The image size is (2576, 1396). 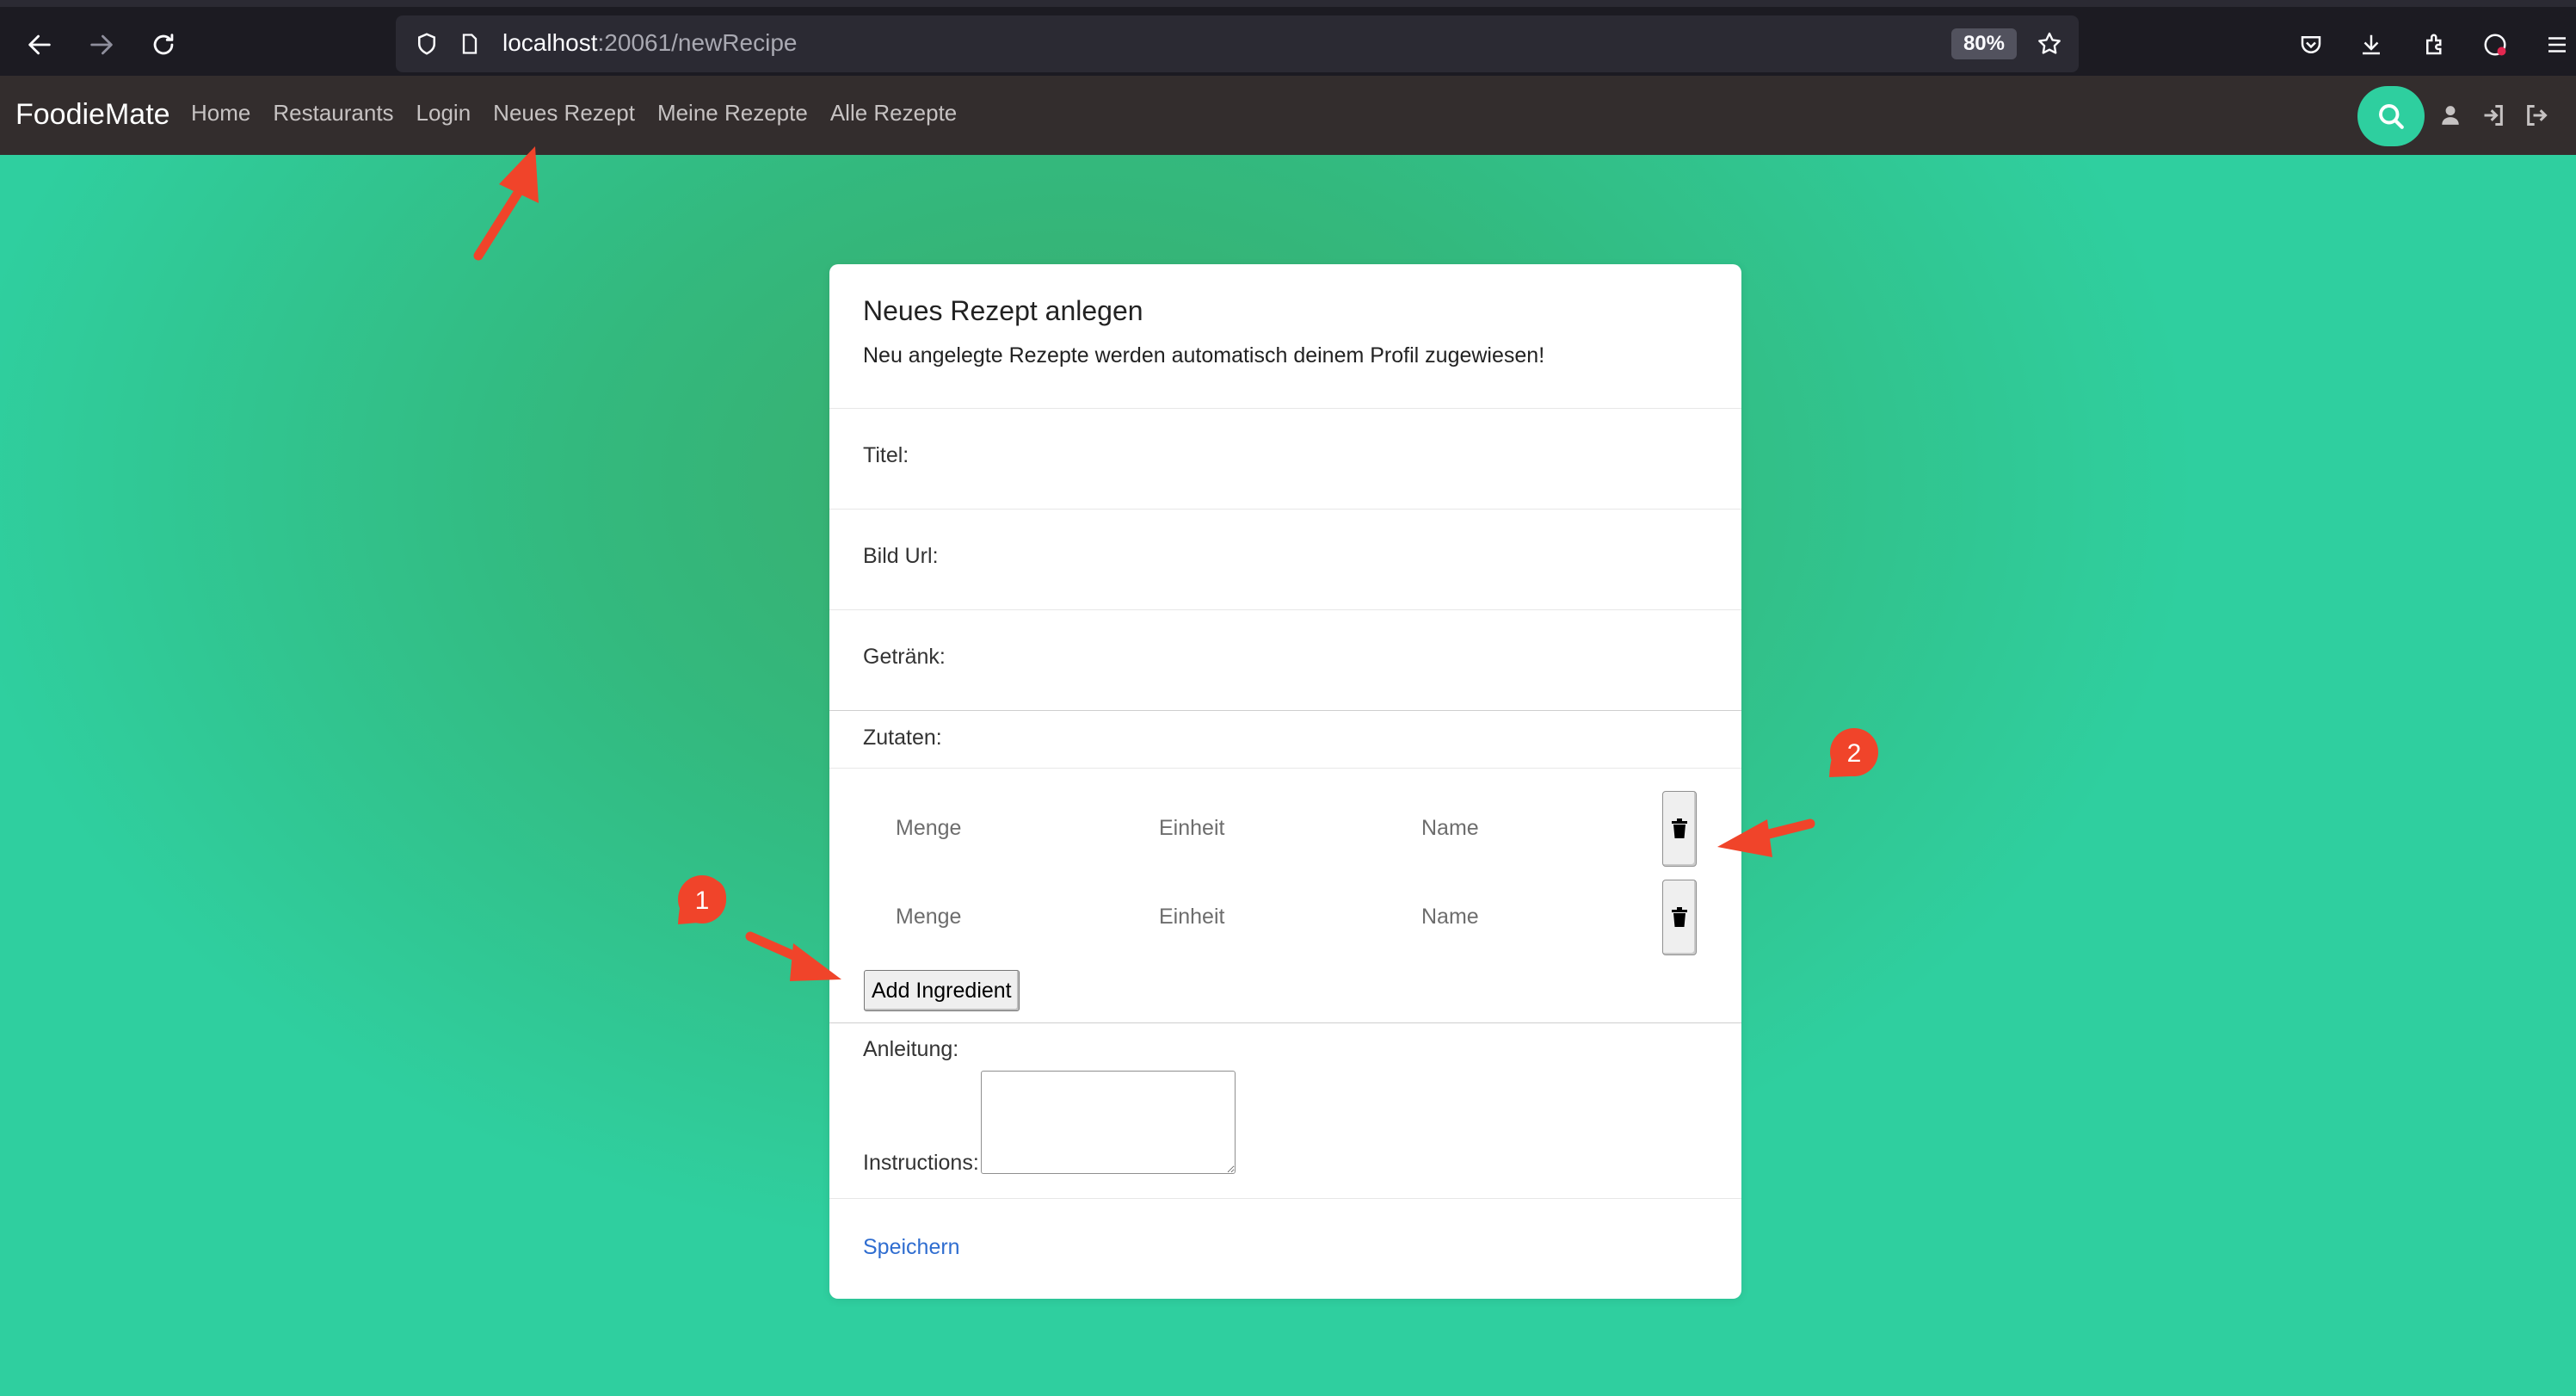 I want to click on marker-1-annotation: 1, so click(x=703, y=899).